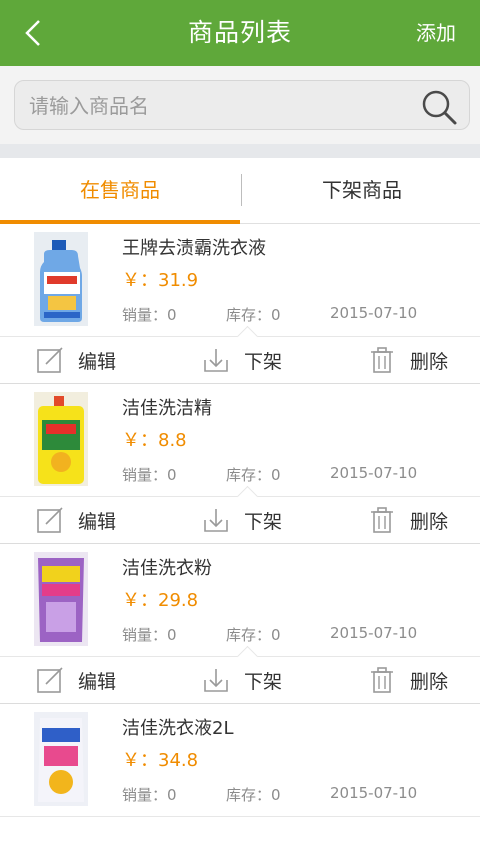 This screenshot has height=864, width=480. What do you see at coordinates (240, 440) in the screenshot?
I see `product-info: 洁佳洗洁精 ￥：8.8 销量：0 库存：0 2015-07-10` at bounding box center [240, 440].